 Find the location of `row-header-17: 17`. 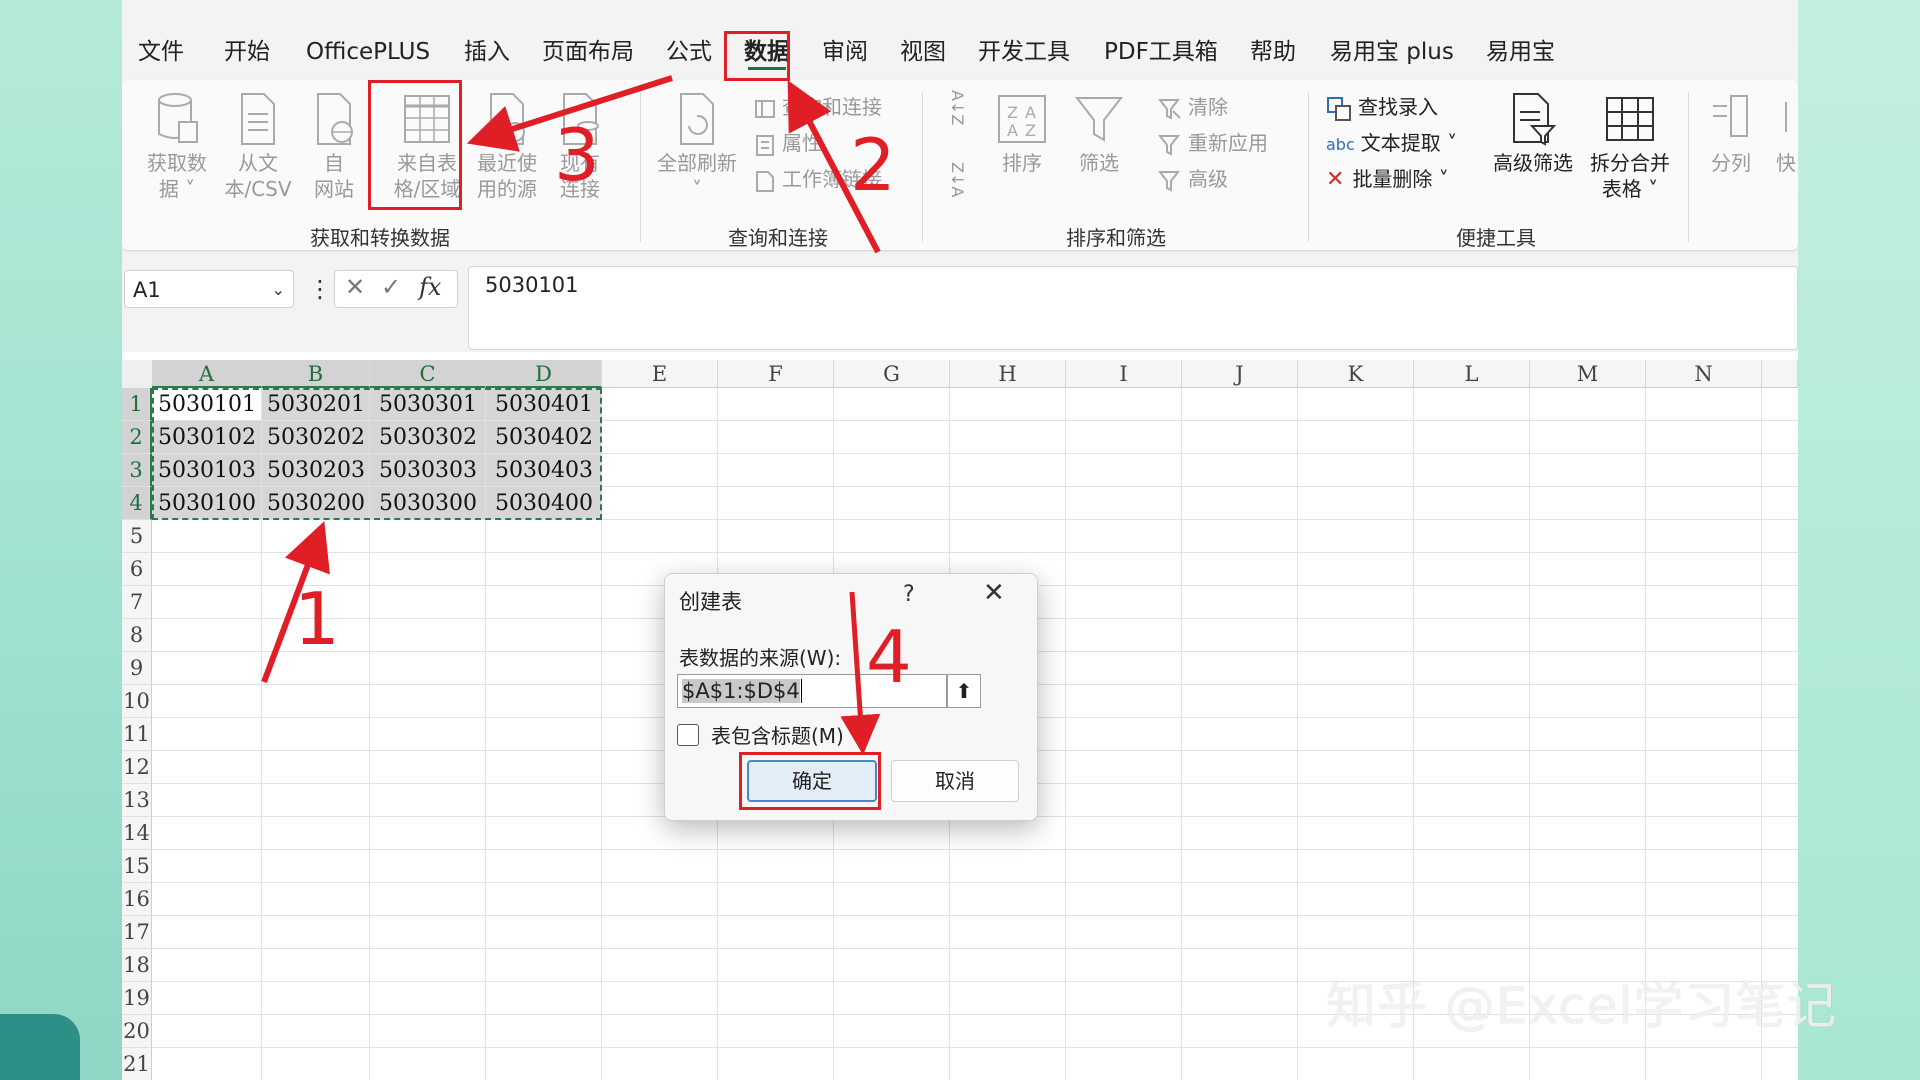

row-header-17: 17 is located at coordinates (137, 932).